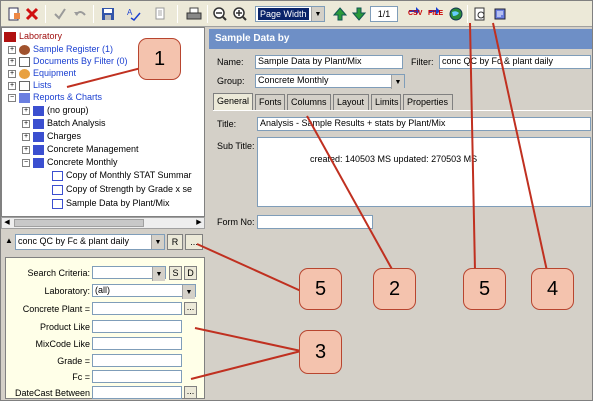  What do you see at coordinates (359, 14) in the screenshot?
I see `page-down-icon` at bounding box center [359, 14].